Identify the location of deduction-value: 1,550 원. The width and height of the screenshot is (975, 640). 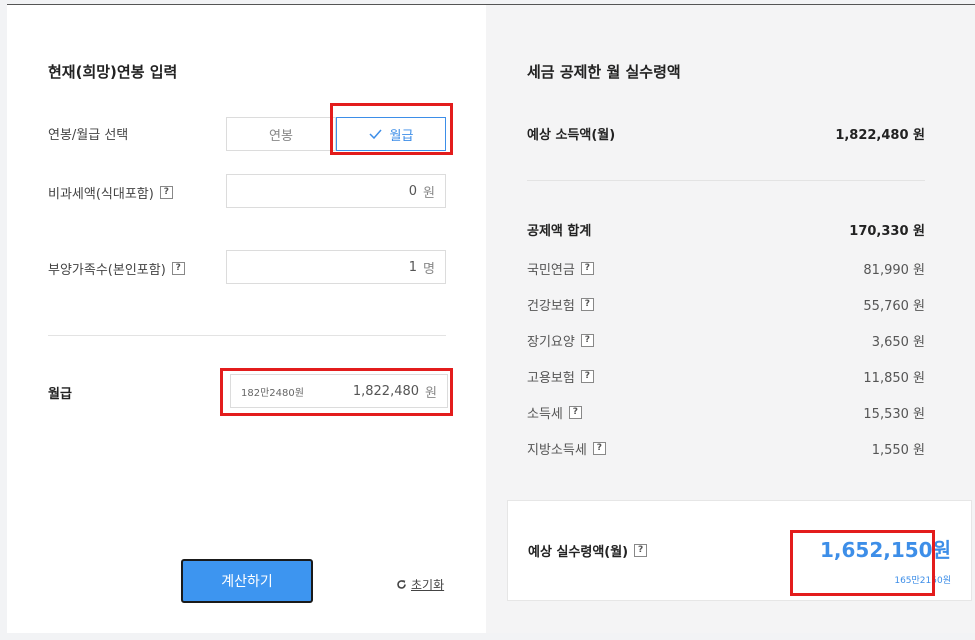
(898, 450).